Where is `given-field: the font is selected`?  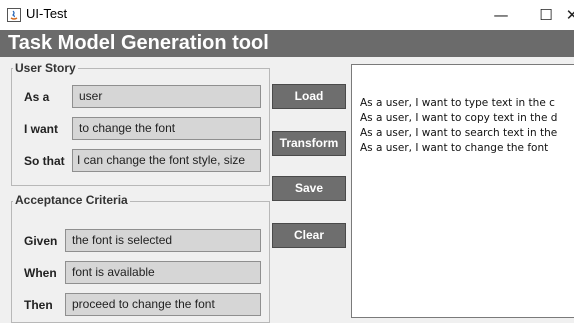 given-field: the font is selected is located at coordinates (163, 240).